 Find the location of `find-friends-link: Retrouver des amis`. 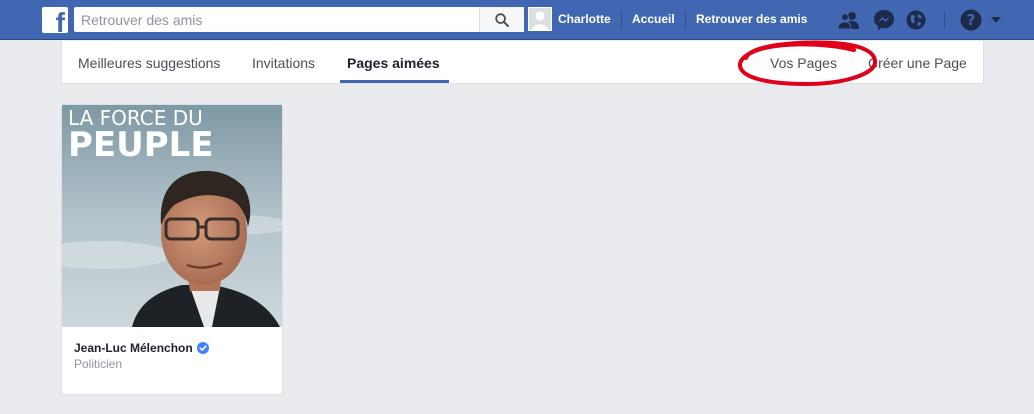

find-friends-link: Retrouver des amis is located at coordinates (751, 19).